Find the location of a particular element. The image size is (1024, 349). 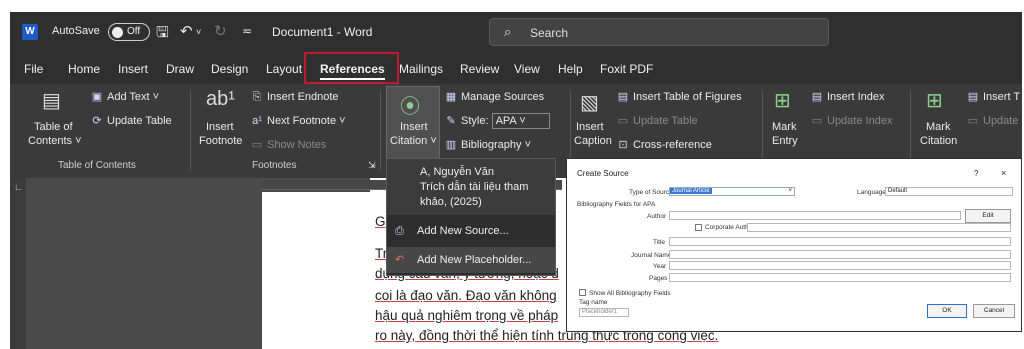

type-of-source-dropdown: Journal Article ˅ is located at coordinates (732, 191).